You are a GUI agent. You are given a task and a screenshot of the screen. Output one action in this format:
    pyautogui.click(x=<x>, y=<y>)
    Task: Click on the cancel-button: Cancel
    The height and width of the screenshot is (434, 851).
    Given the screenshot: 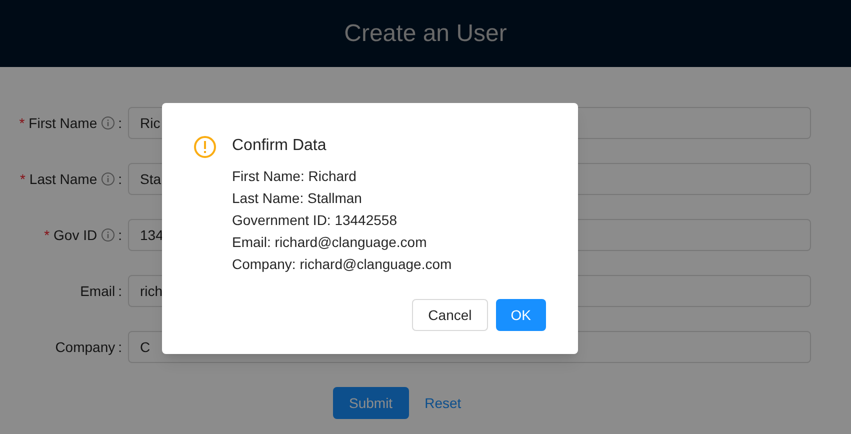 What is the action you would take?
    pyautogui.click(x=450, y=315)
    